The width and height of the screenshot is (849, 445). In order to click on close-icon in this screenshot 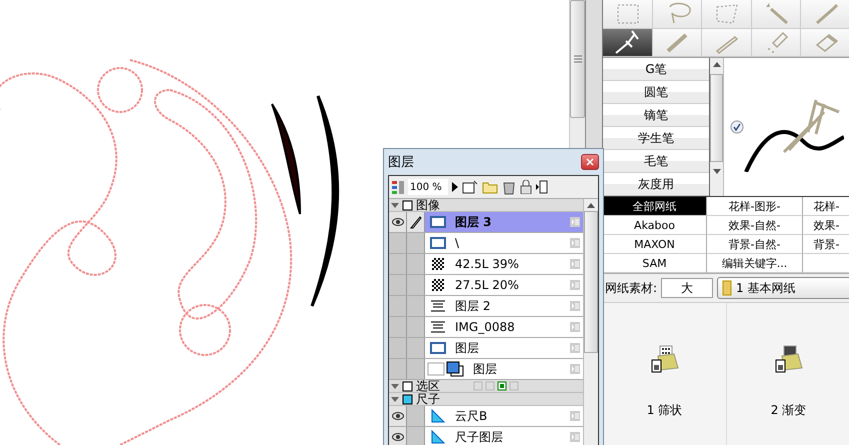, I will do `click(590, 162)`.